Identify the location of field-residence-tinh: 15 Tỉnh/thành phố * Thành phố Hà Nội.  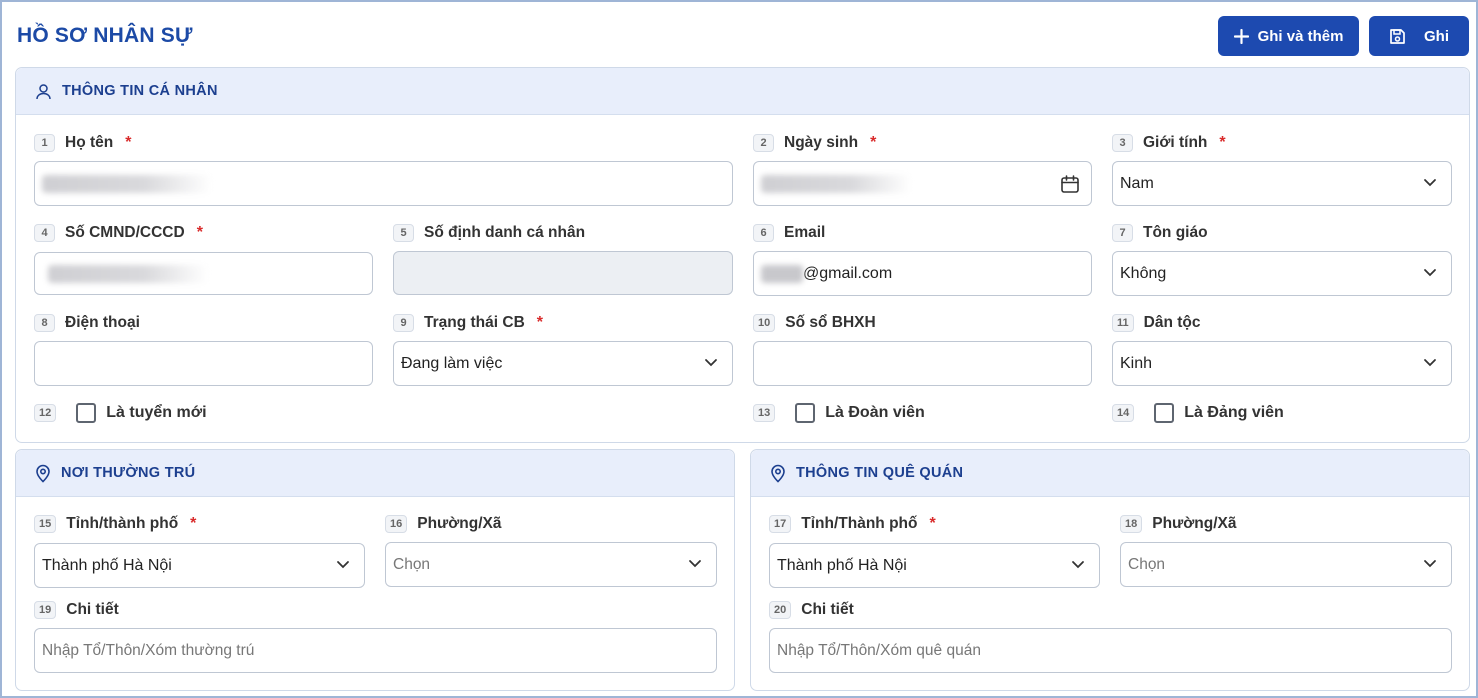
(200, 550).